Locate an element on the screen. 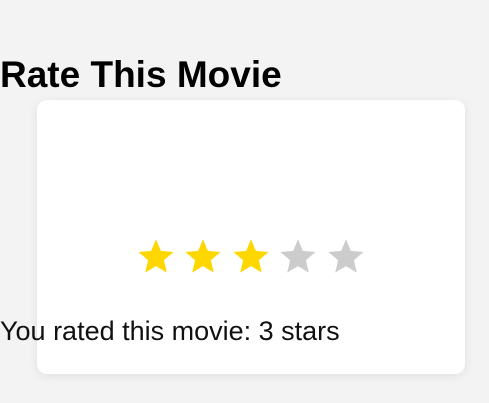  rating-result-text: You rated this movie: 3 stars is located at coordinates (170, 331).